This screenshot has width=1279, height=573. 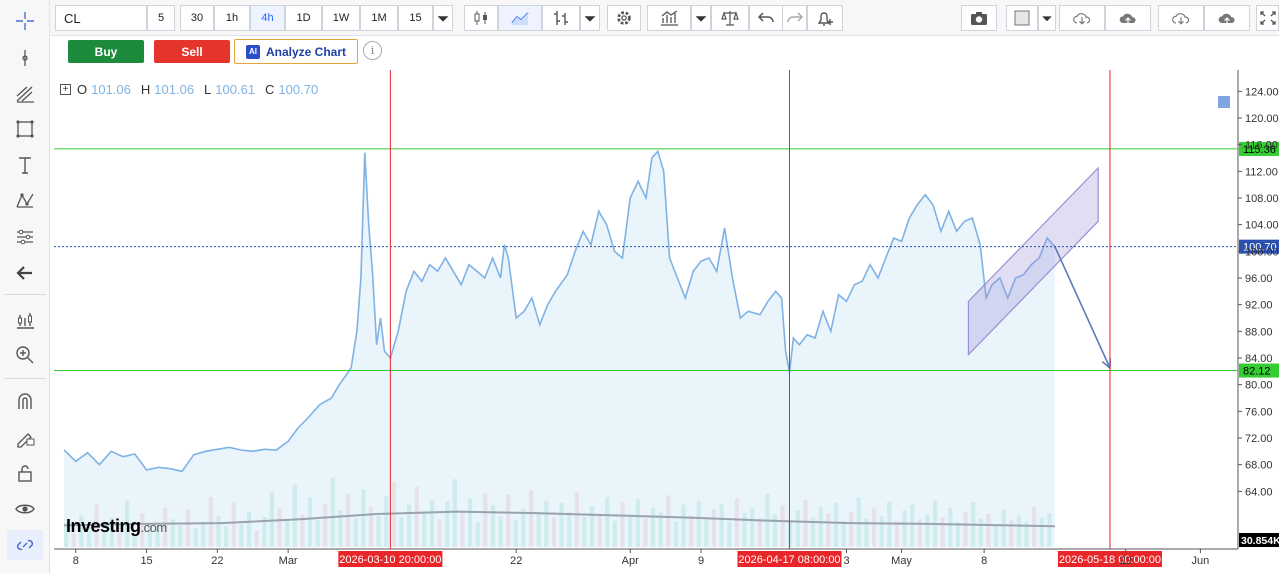 What do you see at coordinates (664, 53) in the screenshot?
I see `trade-bar: Buy Sell AI Analyze Chart i` at bounding box center [664, 53].